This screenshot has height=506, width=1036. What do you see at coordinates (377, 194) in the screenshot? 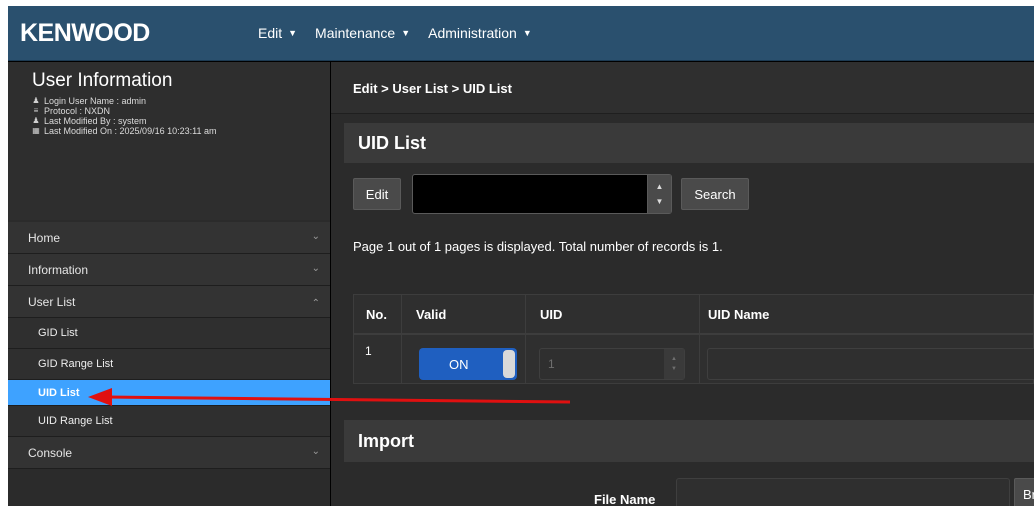
I see `edit-button: Edit` at bounding box center [377, 194].